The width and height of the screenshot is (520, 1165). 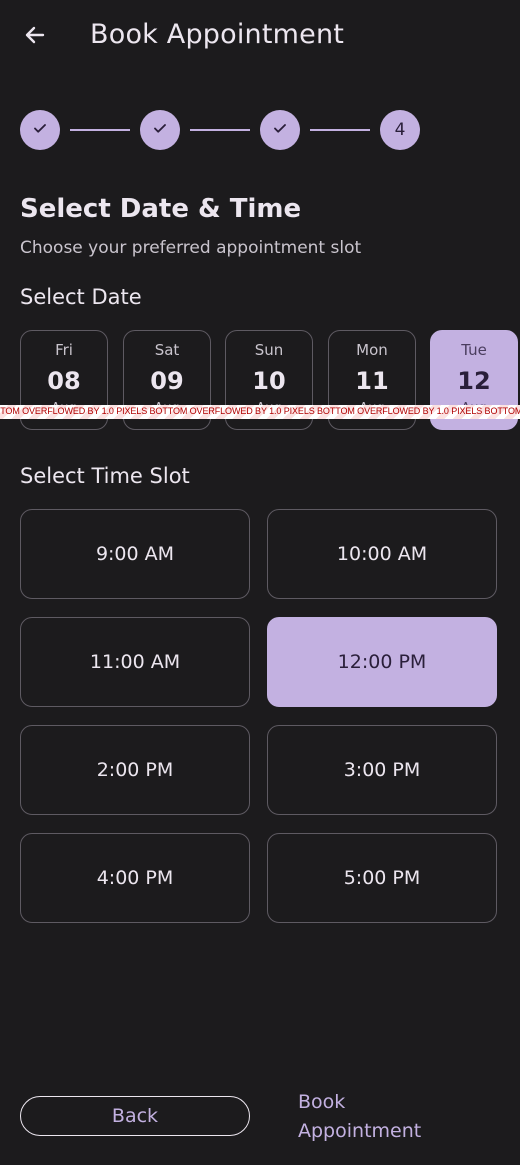 What do you see at coordinates (191, 248) in the screenshot?
I see `section-subtitle: Choose your preferred appointment slot` at bounding box center [191, 248].